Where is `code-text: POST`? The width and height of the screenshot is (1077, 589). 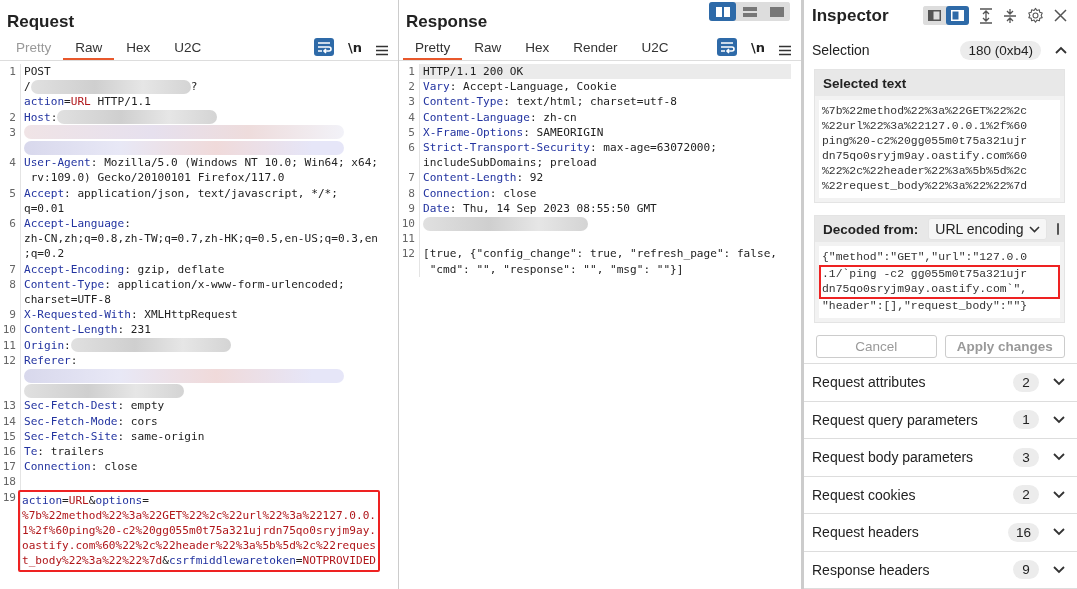
code-text: POST is located at coordinates (37, 72).